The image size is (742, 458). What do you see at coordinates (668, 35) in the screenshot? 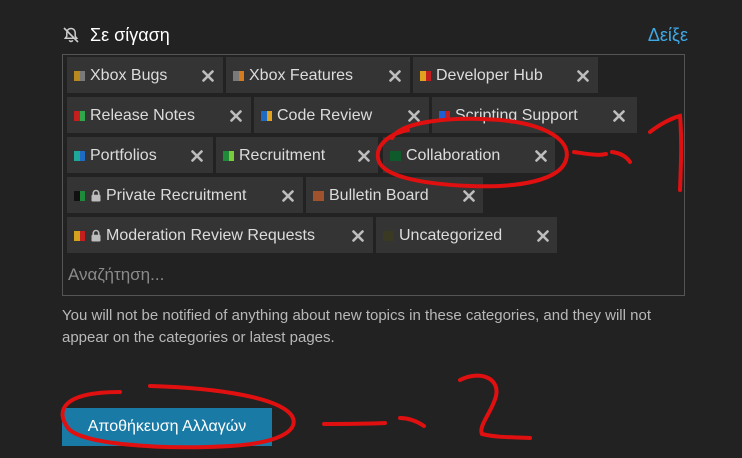
I see `show-link: Δείξε` at bounding box center [668, 35].